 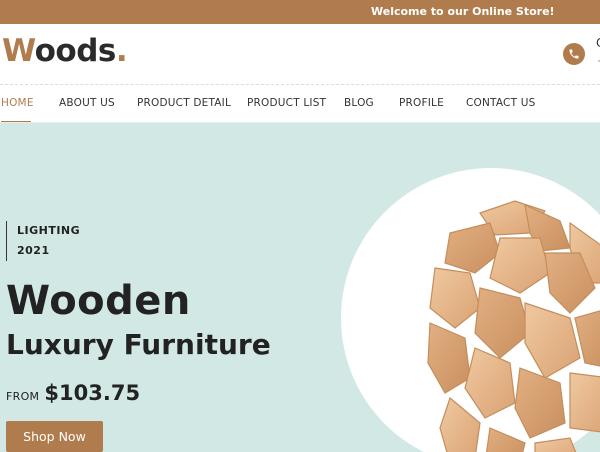 I want to click on nav-item-blog: BLOG, so click(x=359, y=103).